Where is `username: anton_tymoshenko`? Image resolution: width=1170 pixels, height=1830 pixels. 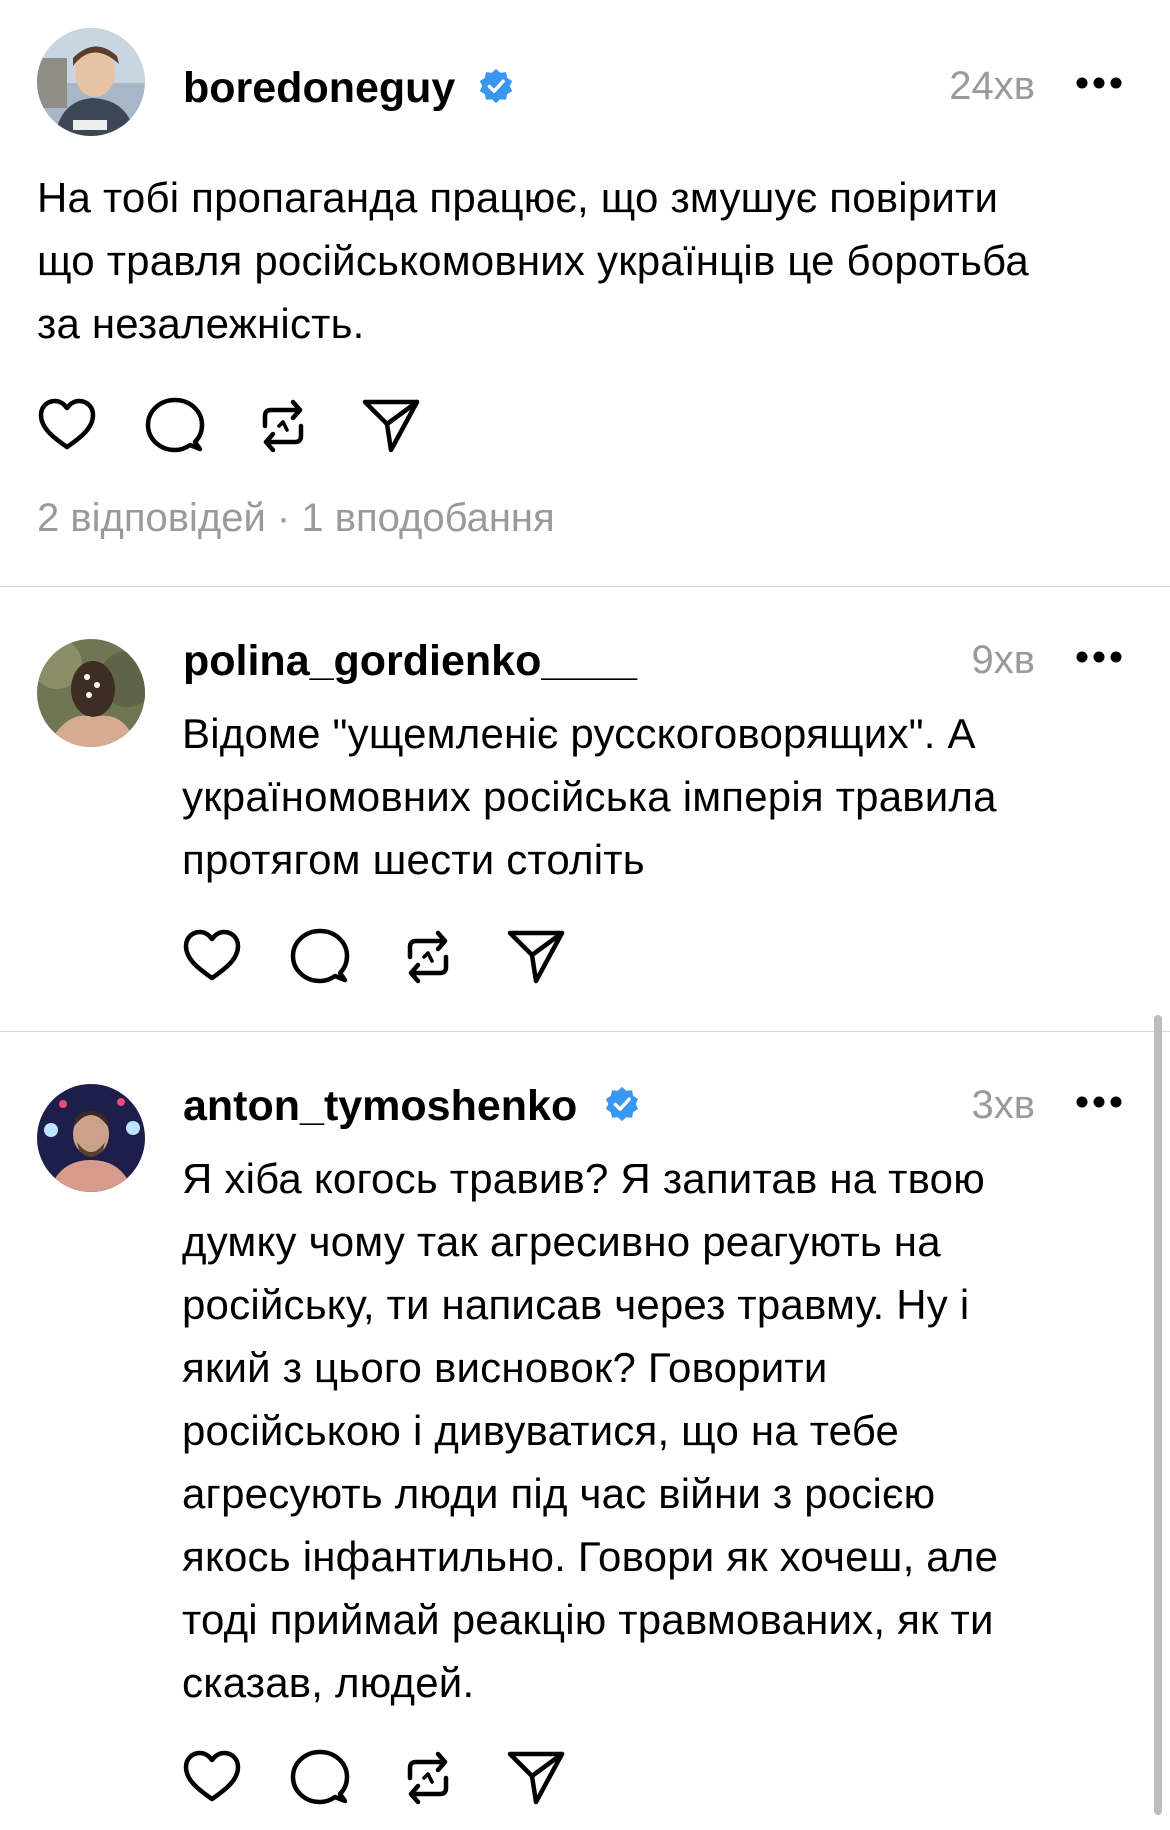
username: anton_tymoshenko is located at coordinates (380, 1106).